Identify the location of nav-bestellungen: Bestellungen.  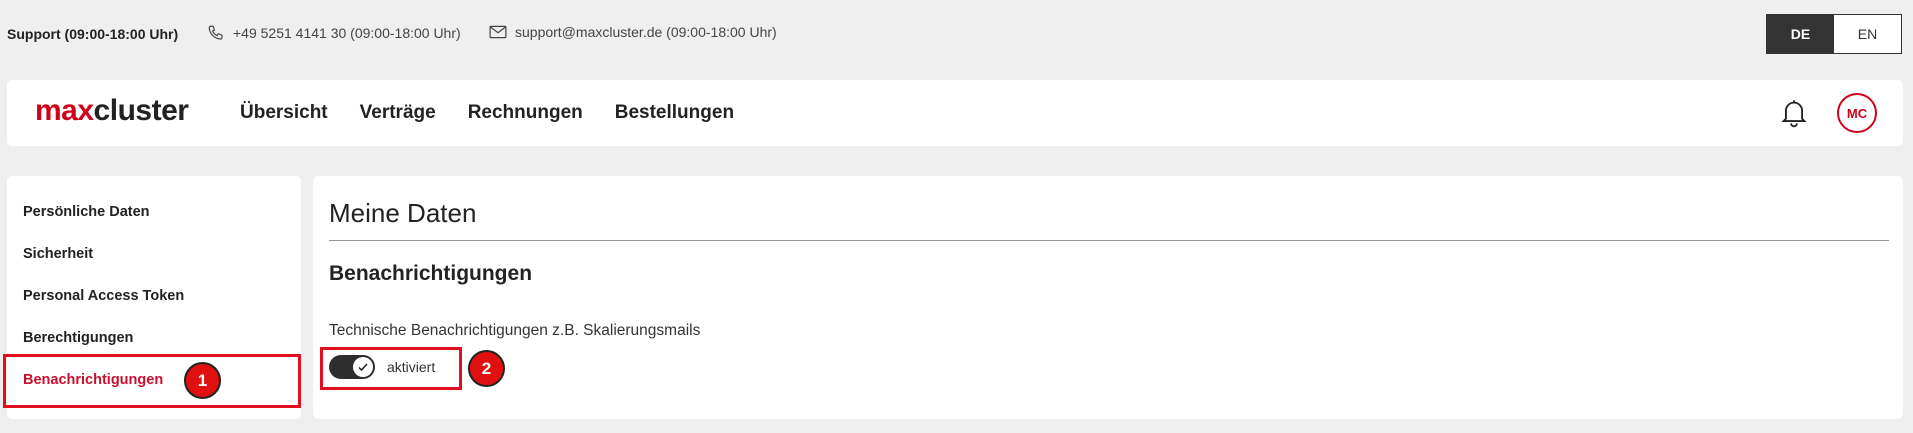
(674, 113).